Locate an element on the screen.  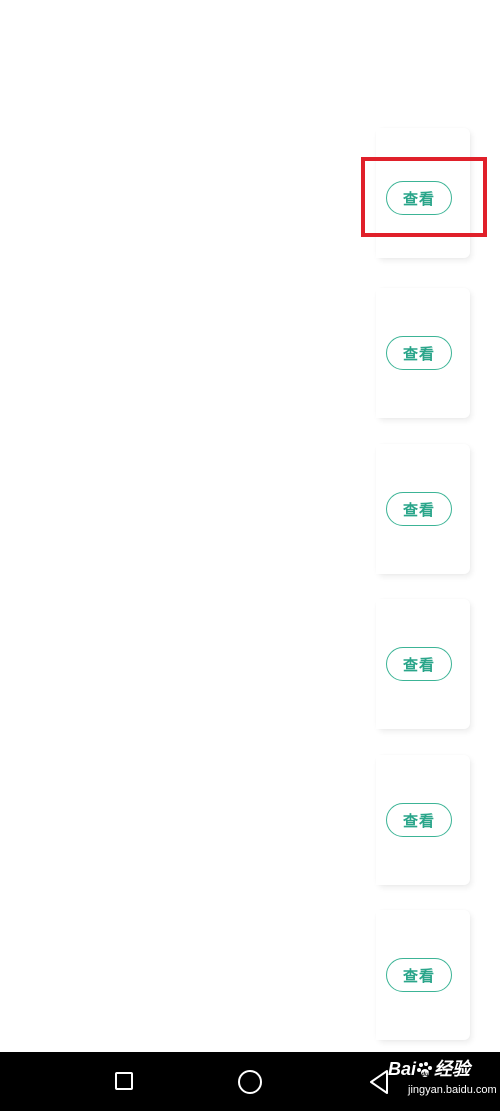
circle-icon is located at coordinates (250, 1082).